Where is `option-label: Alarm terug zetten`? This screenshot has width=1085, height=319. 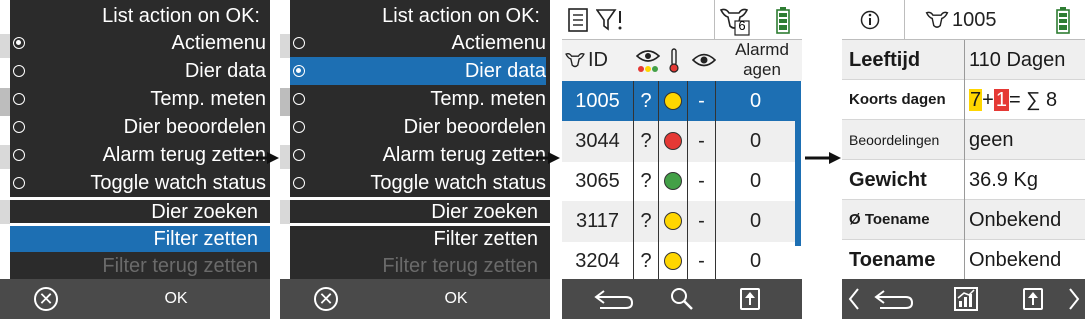
option-label: Alarm terug zetten is located at coordinates (184, 155).